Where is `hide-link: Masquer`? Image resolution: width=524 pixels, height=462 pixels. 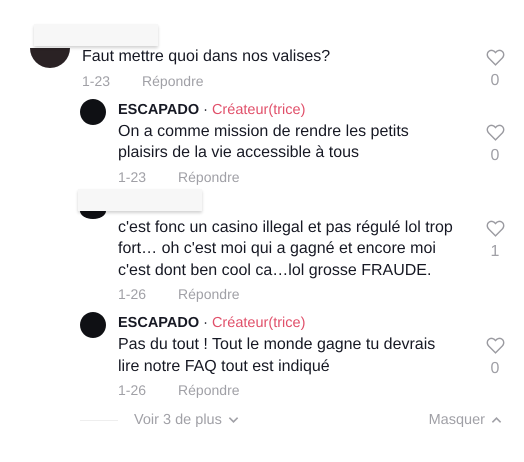 hide-link: Masquer is located at coordinates (465, 420).